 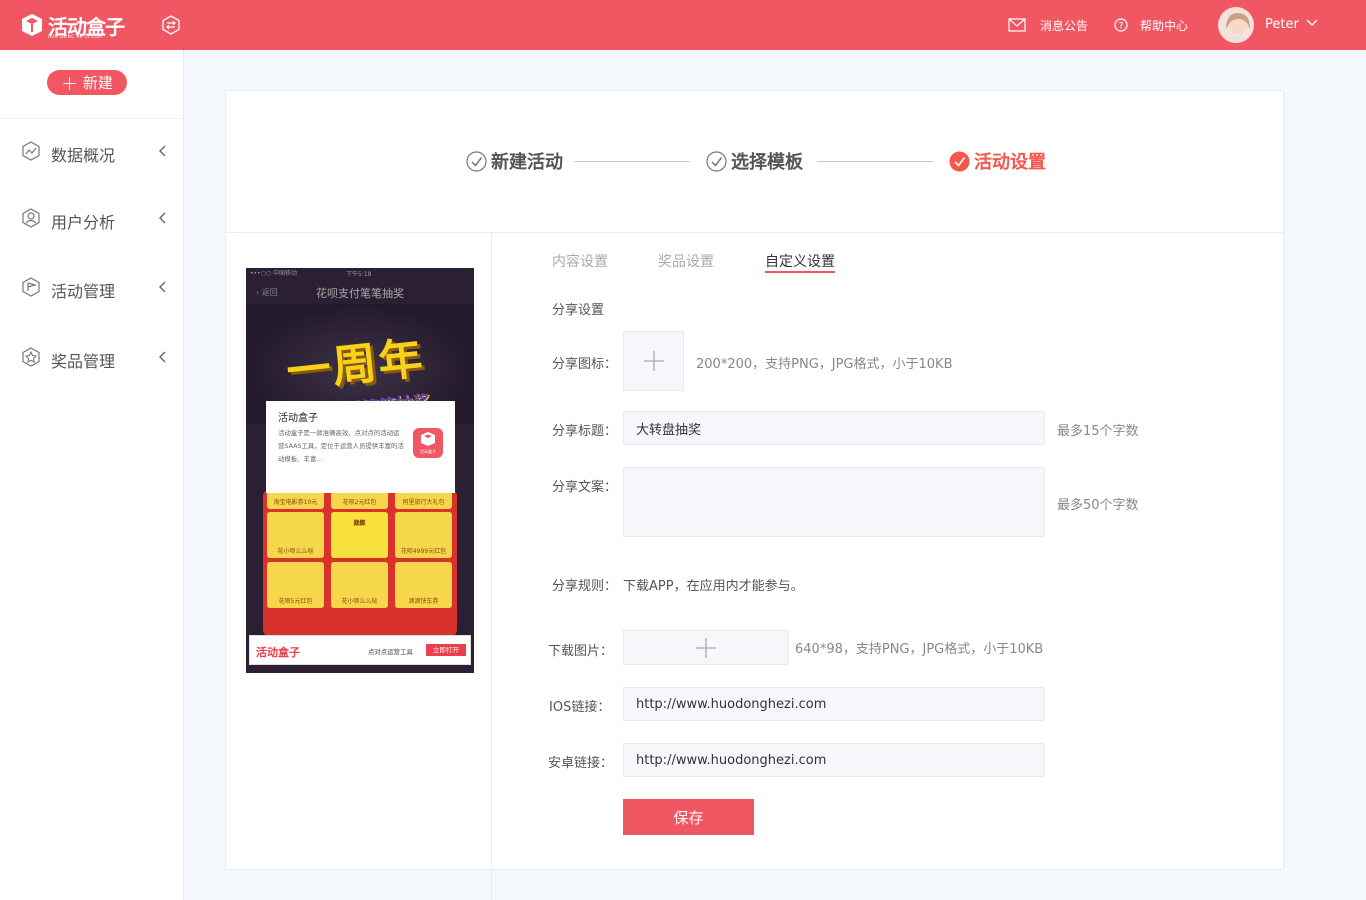 I want to click on prize-cell: 花呗5元红包, so click(x=295, y=585).